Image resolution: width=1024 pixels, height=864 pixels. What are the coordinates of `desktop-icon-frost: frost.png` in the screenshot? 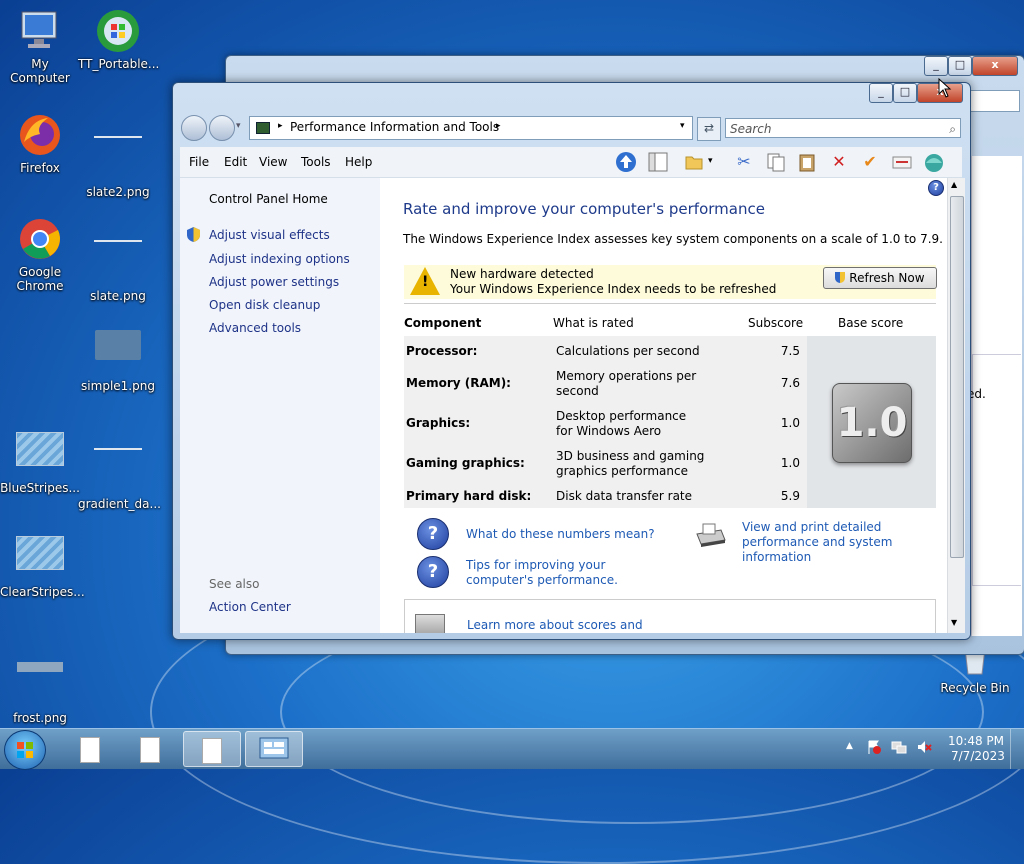 It's located at (40, 678).